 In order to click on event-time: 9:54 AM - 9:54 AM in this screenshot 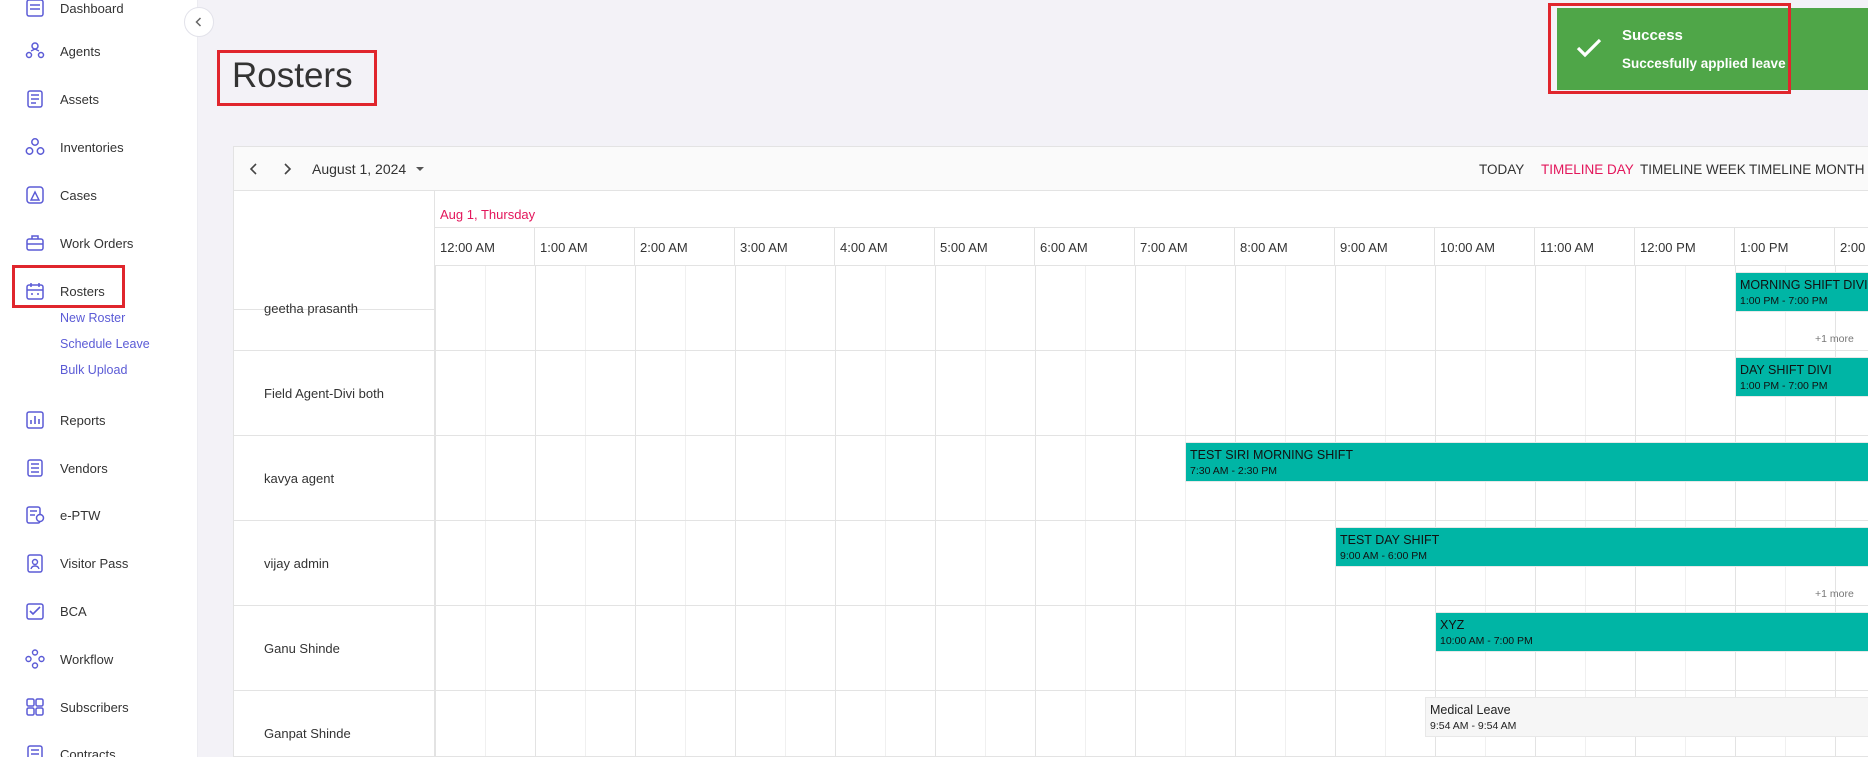, I will do `click(1473, 726)`.